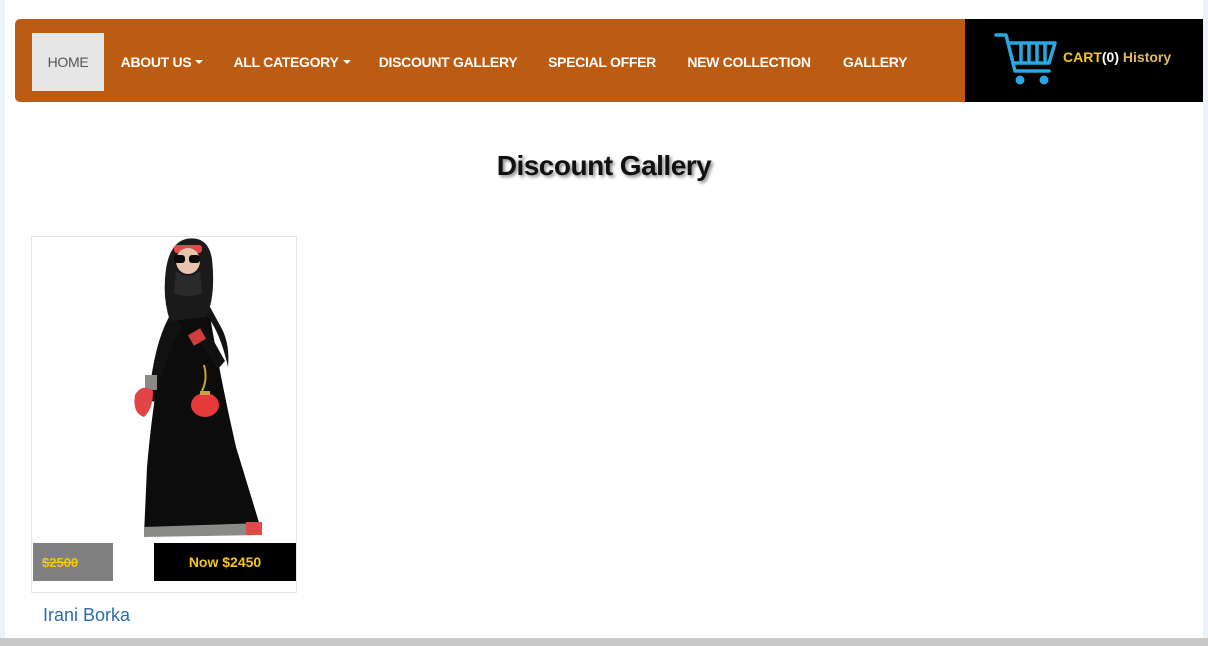 The height and width of the screenshot is (646, 1208). What do you see at coordinates (68, 62) in the screenshot?
I see `nav-home: HOME` at bounding box center [68, 62].